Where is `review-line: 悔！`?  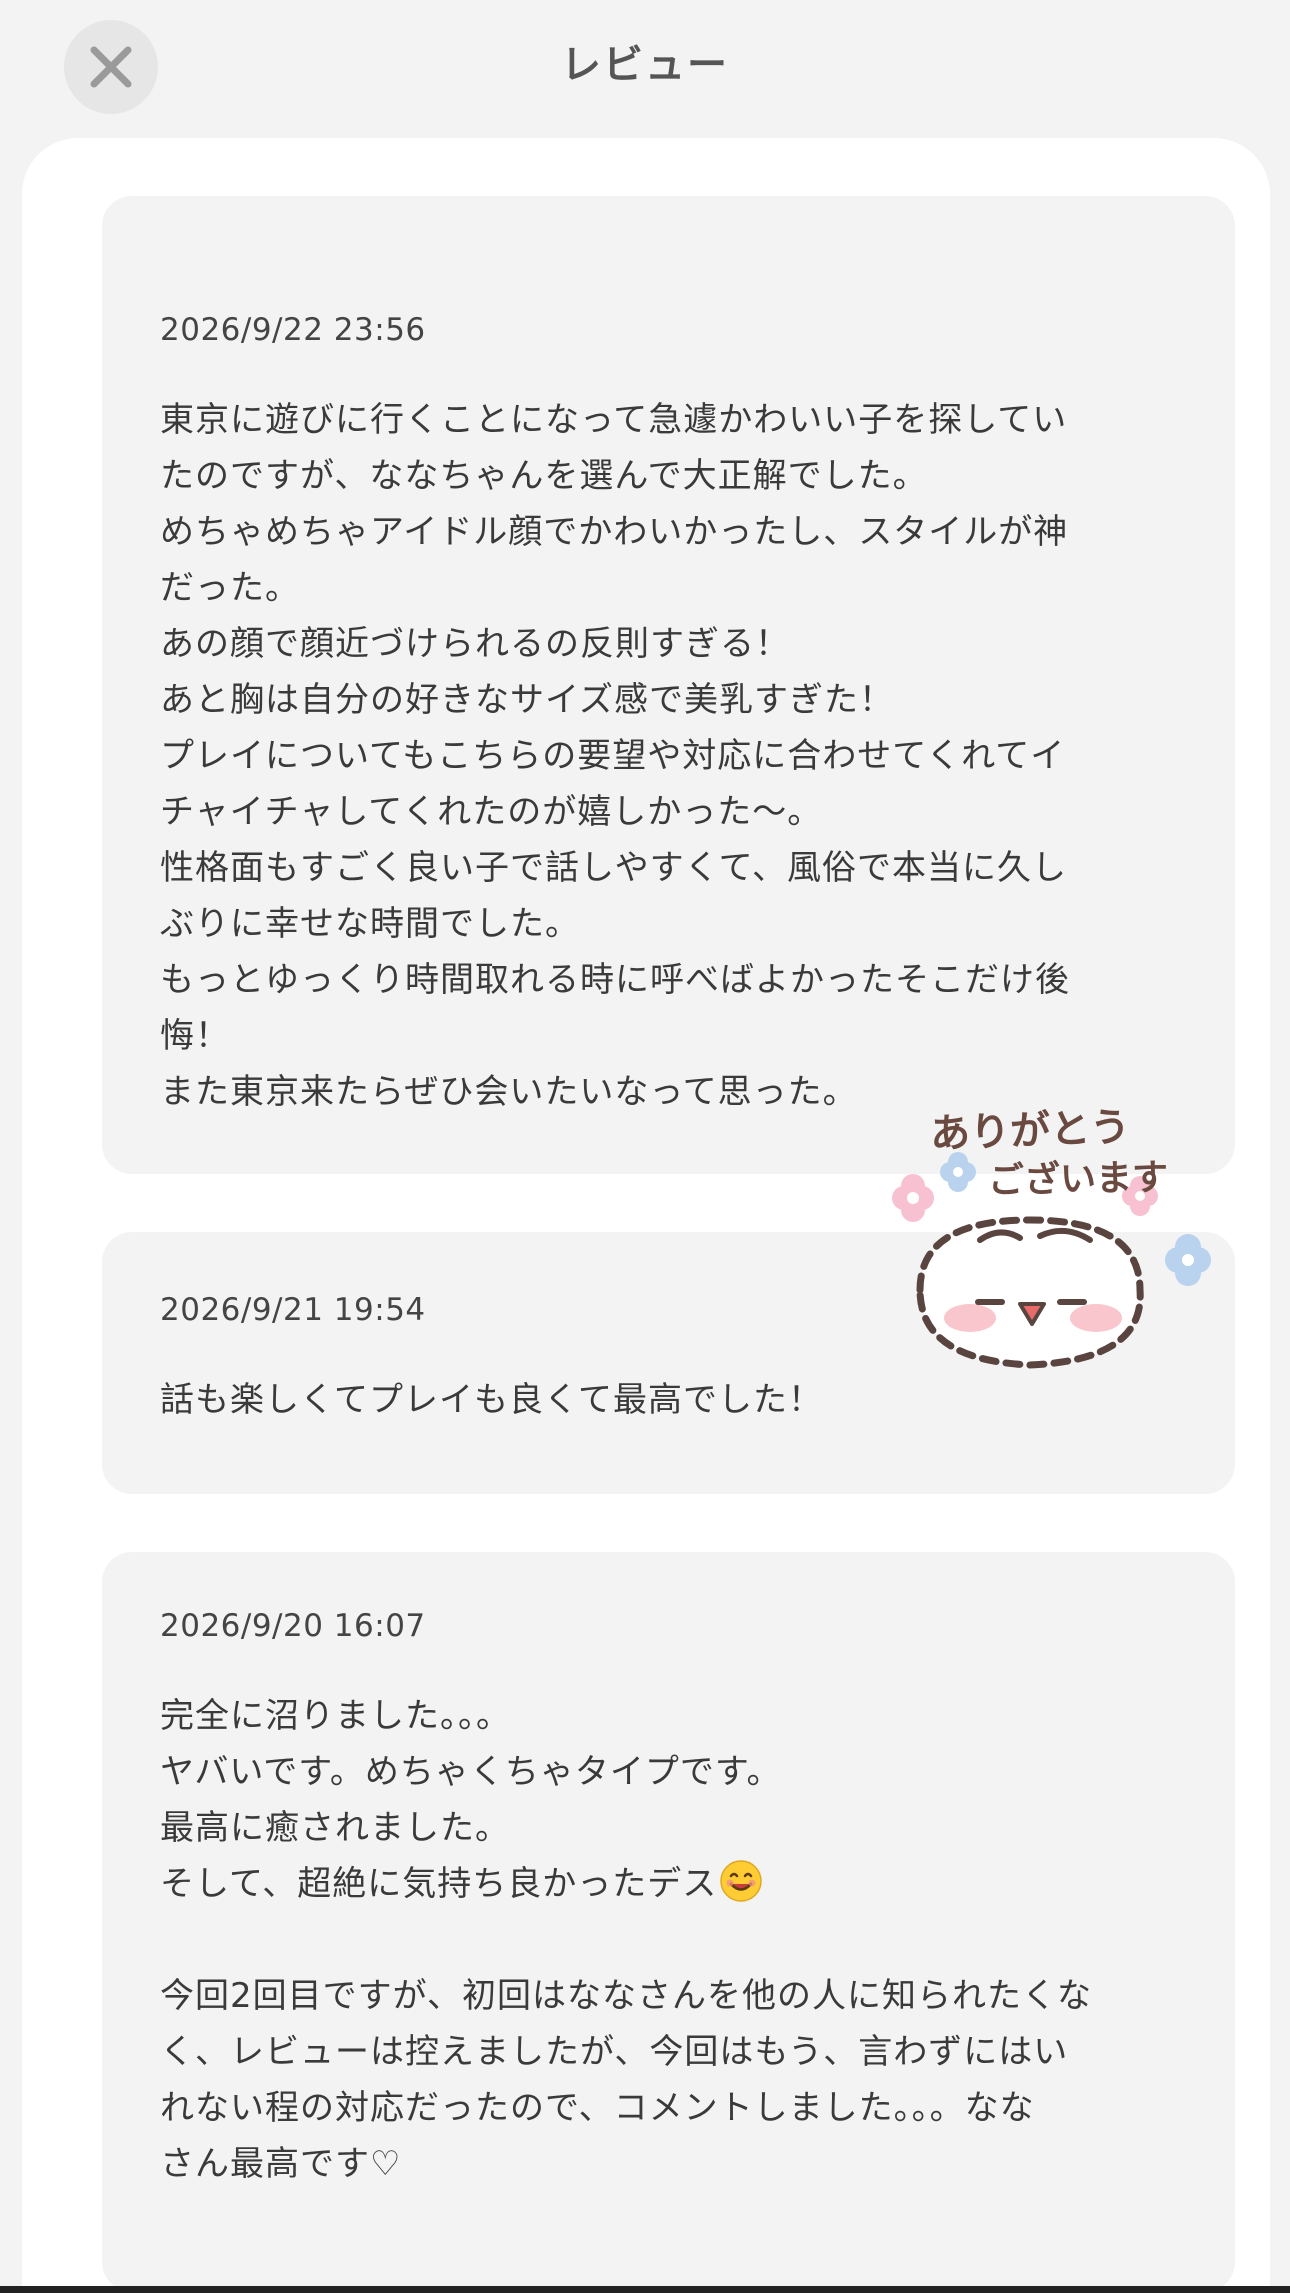 review-line: 悔！ is located at coordinates (195, 1036).